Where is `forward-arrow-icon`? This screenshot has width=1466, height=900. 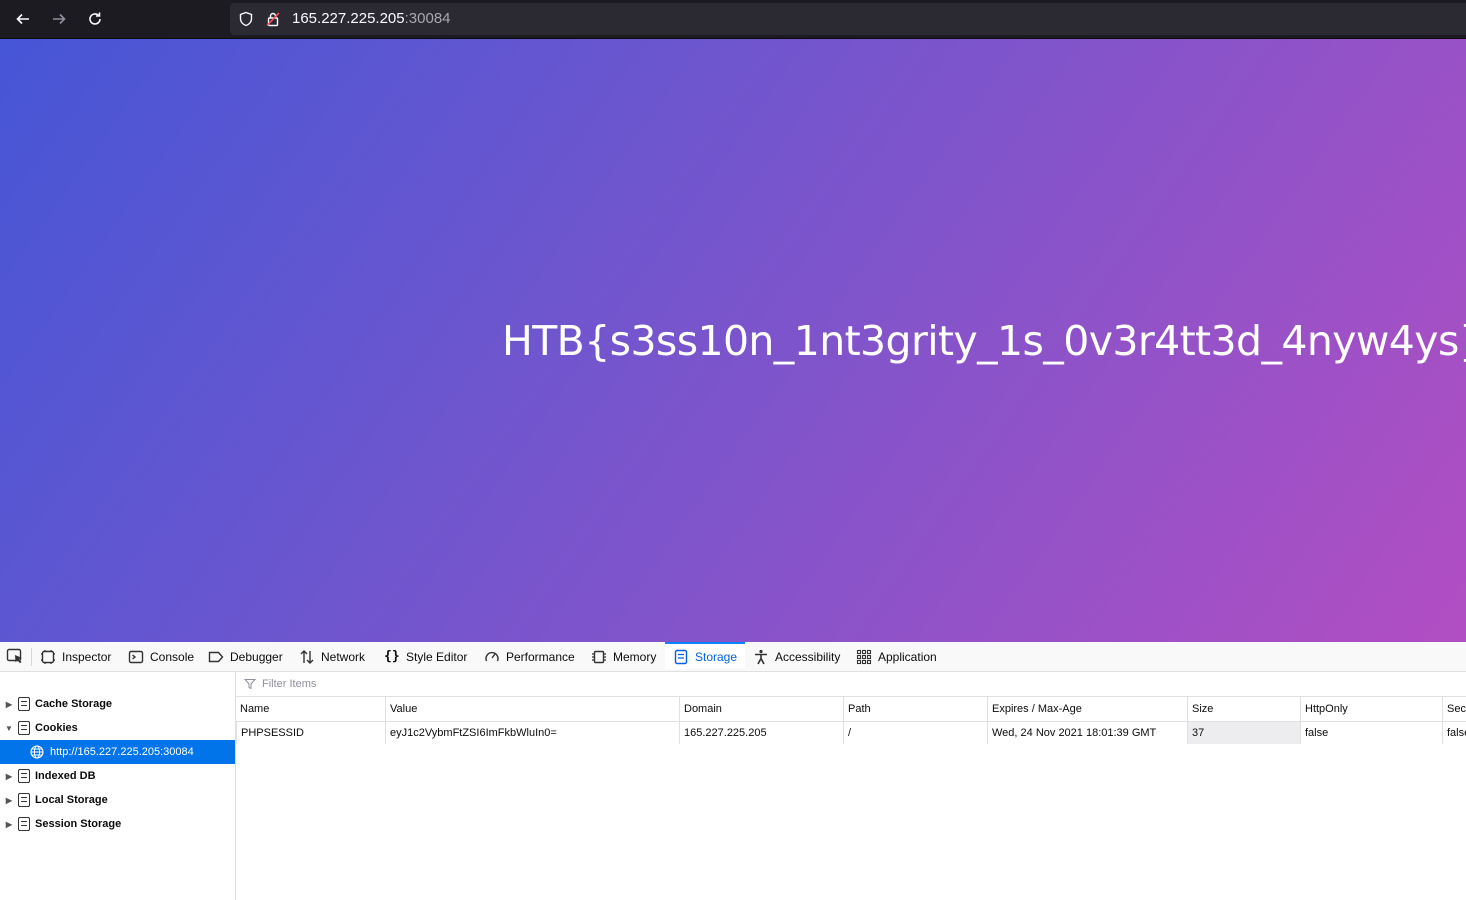 forward-arrow-icon is located at coordinates (59, 19).